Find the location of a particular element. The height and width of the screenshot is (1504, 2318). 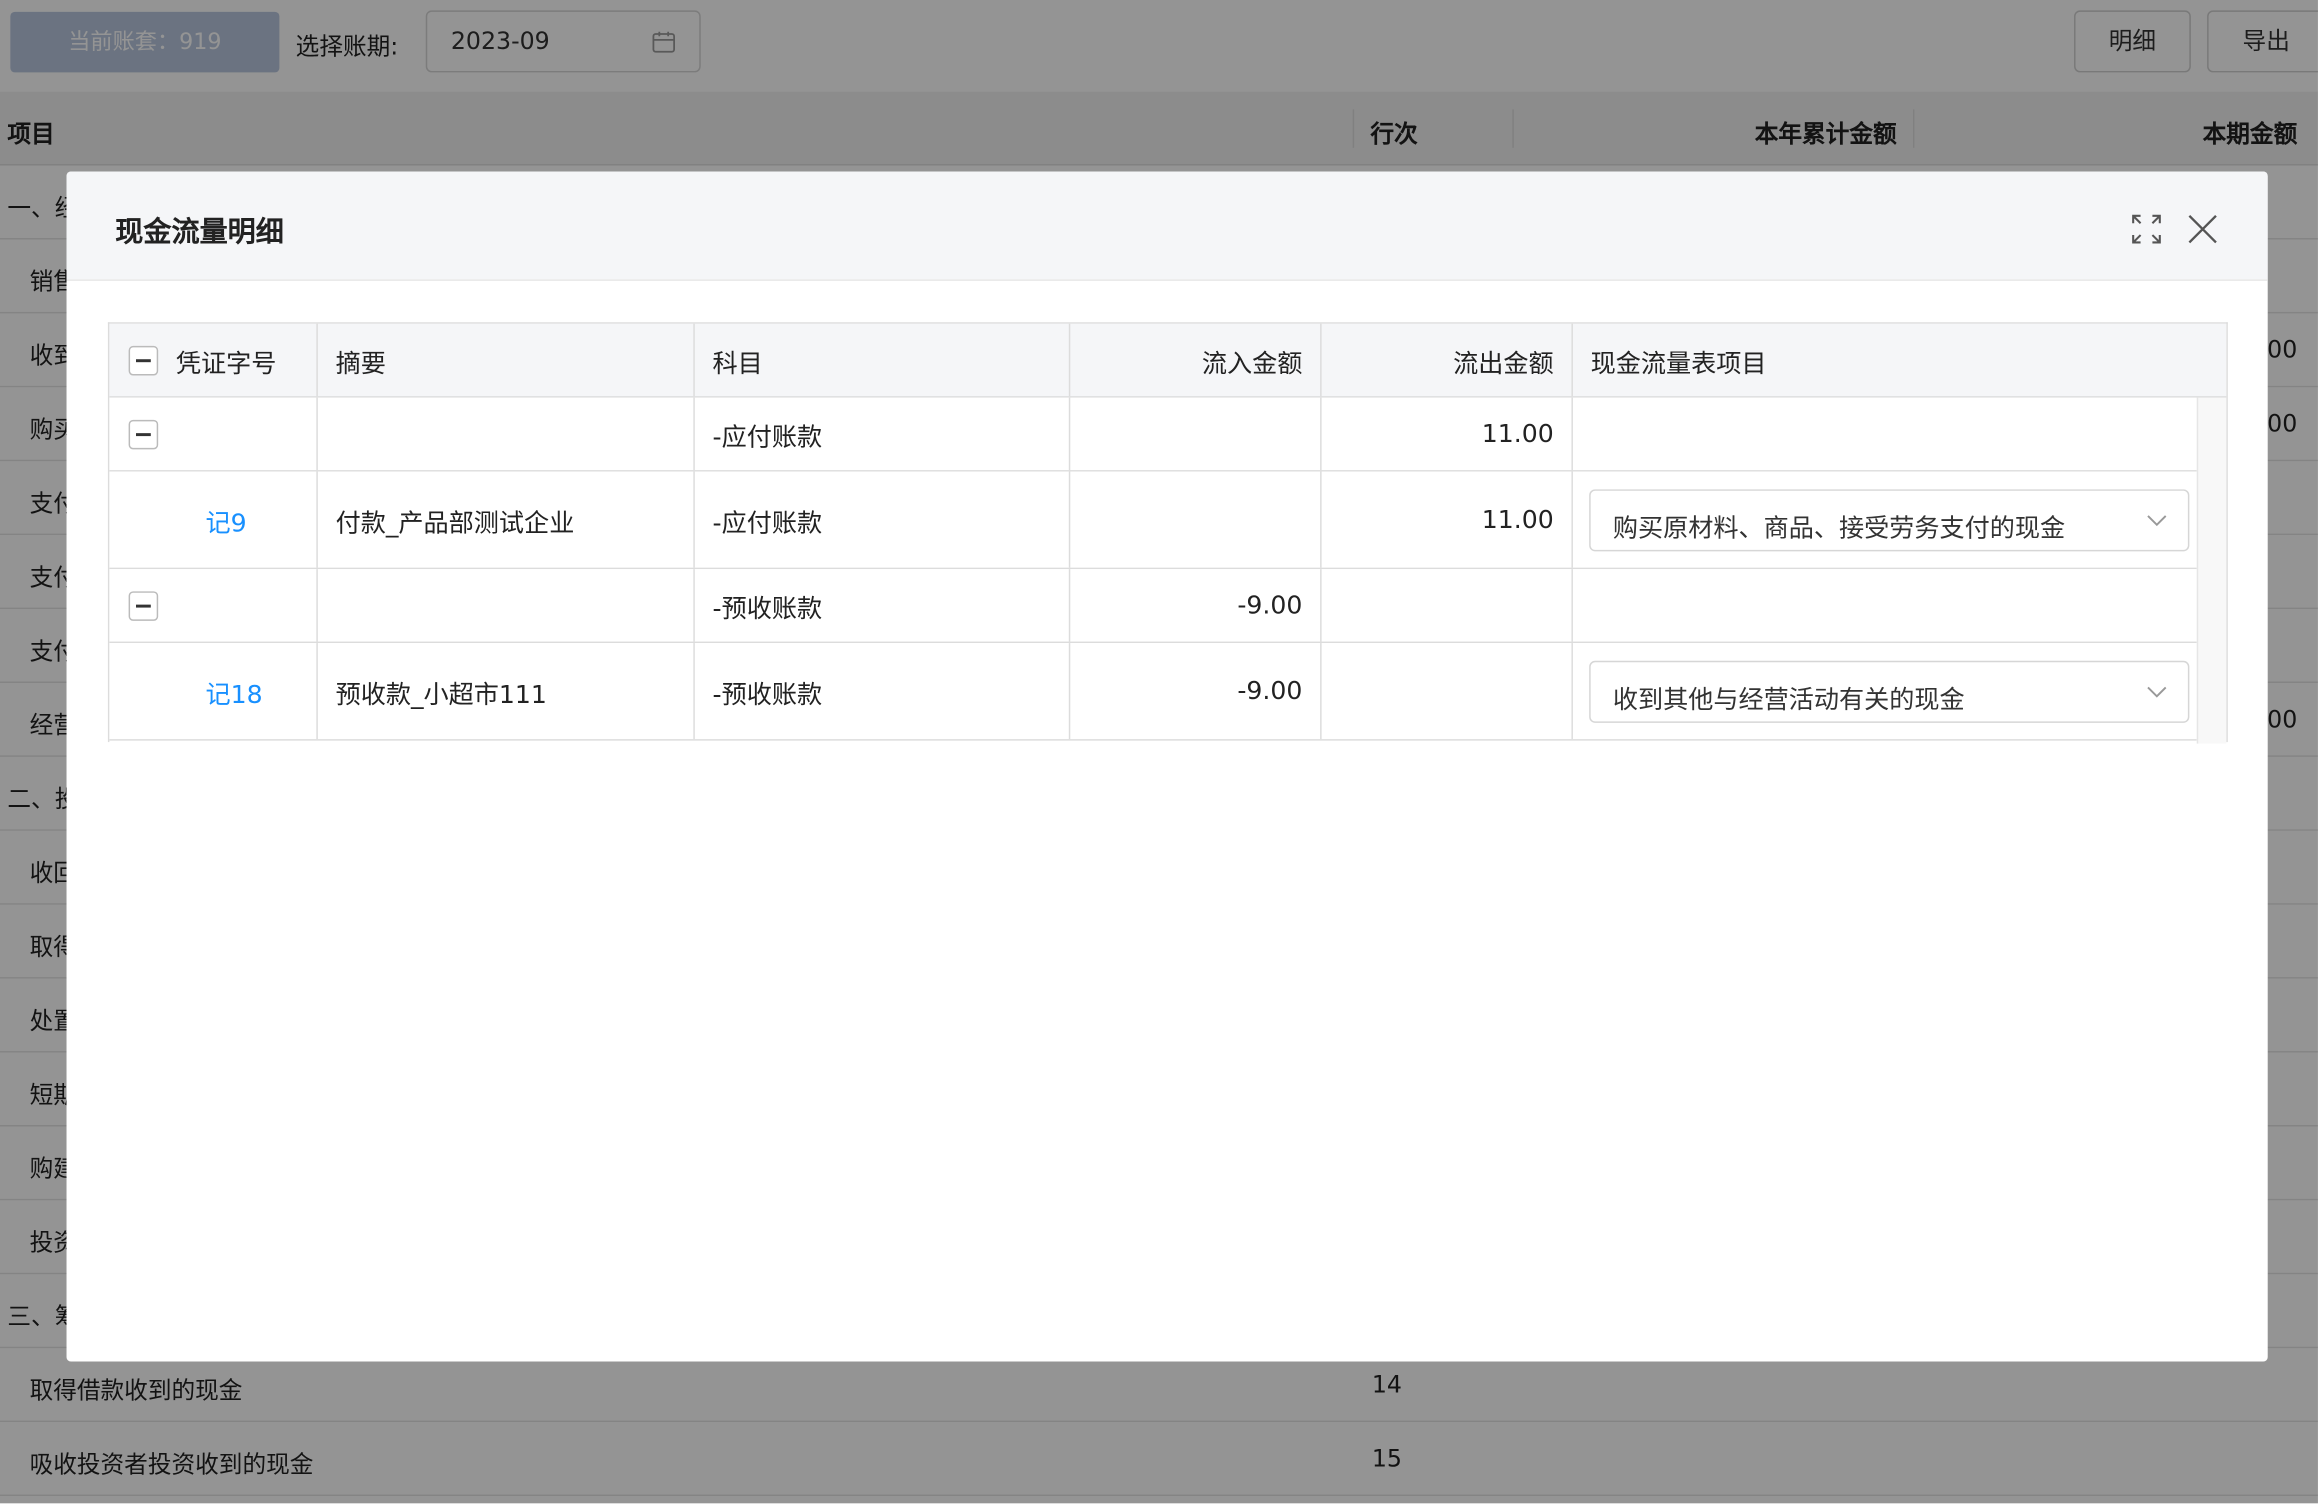

account-group-row: -预收账款 -9.00 is located at coordinates (1153, 606).